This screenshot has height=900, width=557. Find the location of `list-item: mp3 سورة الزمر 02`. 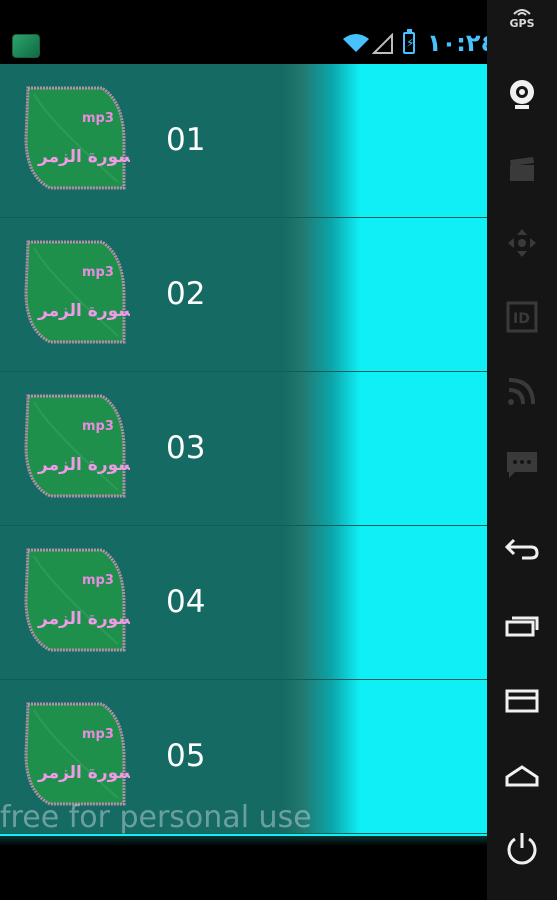

list-item: mp3 سورة الزمر 02 is located at coordinates (243, 295).